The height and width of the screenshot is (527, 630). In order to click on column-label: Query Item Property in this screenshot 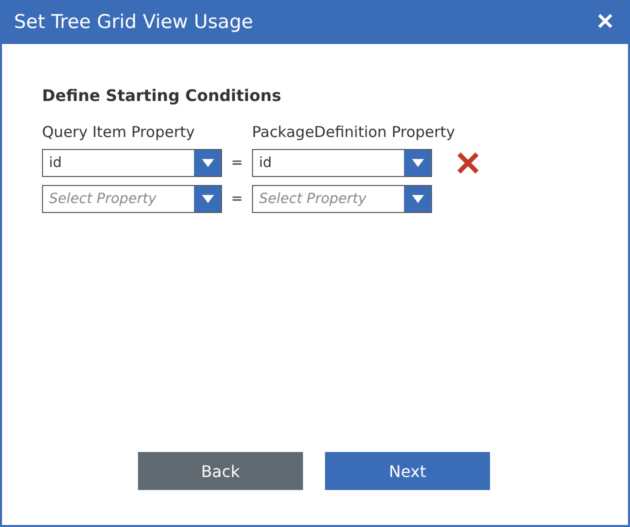, I will do `click(119, 132)`.